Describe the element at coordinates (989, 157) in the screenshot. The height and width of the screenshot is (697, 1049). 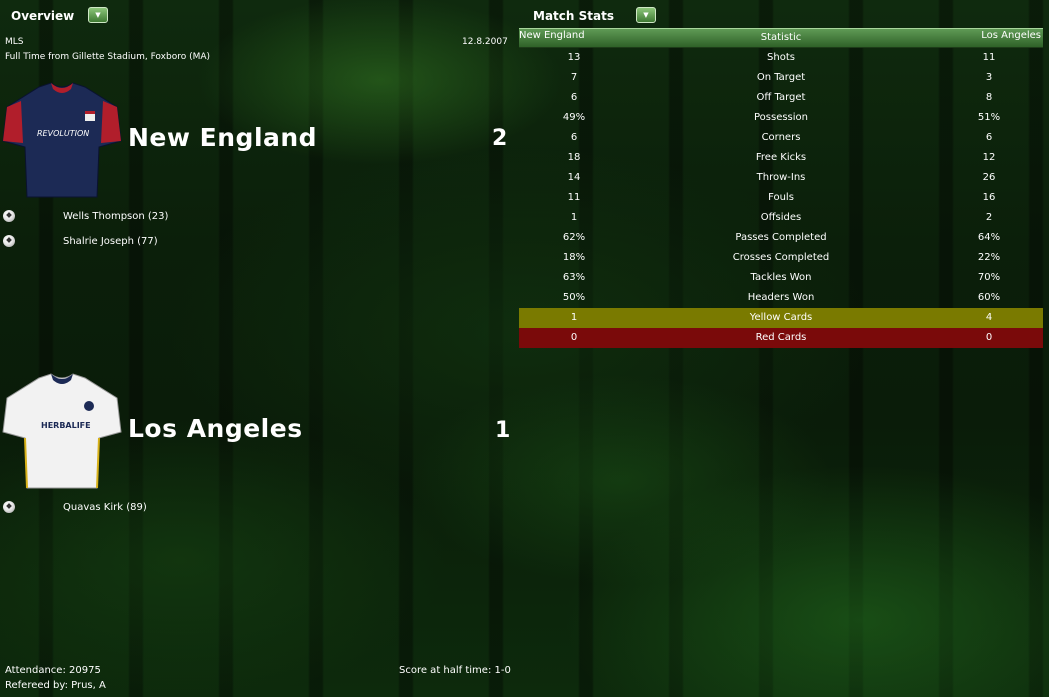
I see `stat-away-value: 12` at that location.